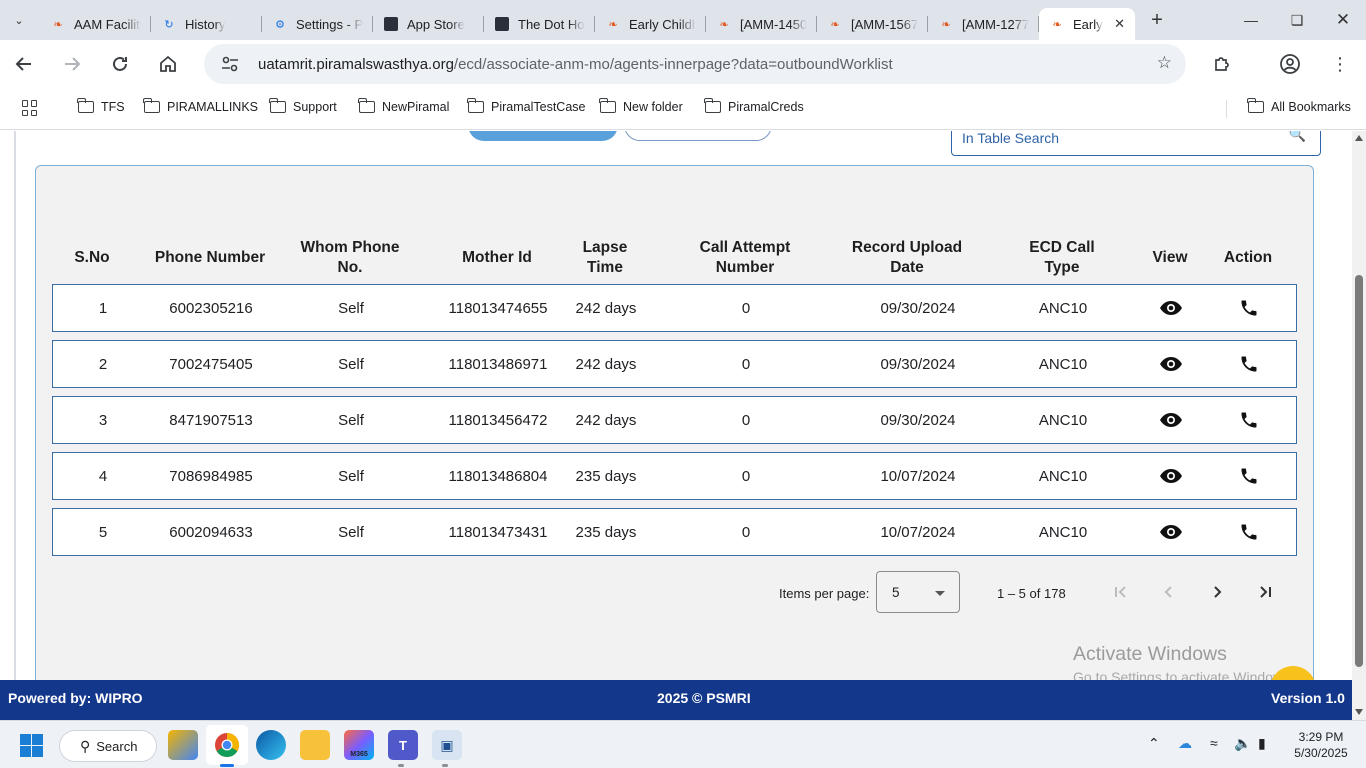 The height and width of the screenshot is (768, 1366). What do you see at coordinates (210, 258) in the screenshot?
I see `header-phone-number: Phone Number` at bounding box center [210, 258].